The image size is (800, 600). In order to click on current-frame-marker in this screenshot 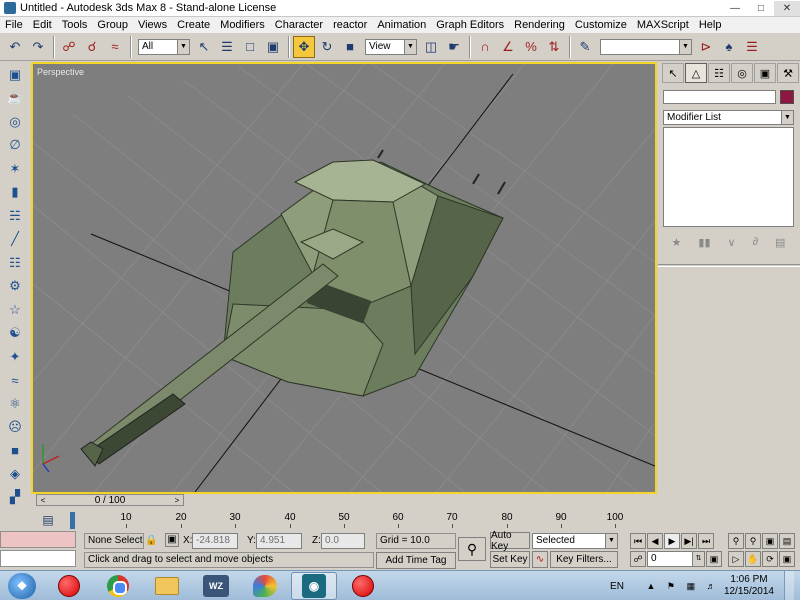, I will do `click(72, 520)`.